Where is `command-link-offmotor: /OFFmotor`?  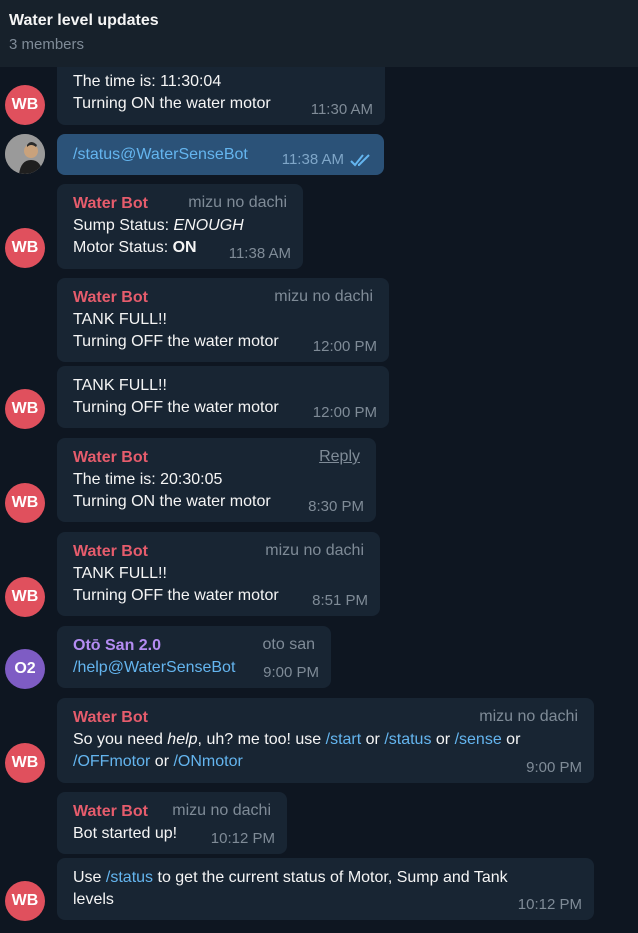 command-link-offmotor: /OFFmotor is located at coordinates (111, 761).